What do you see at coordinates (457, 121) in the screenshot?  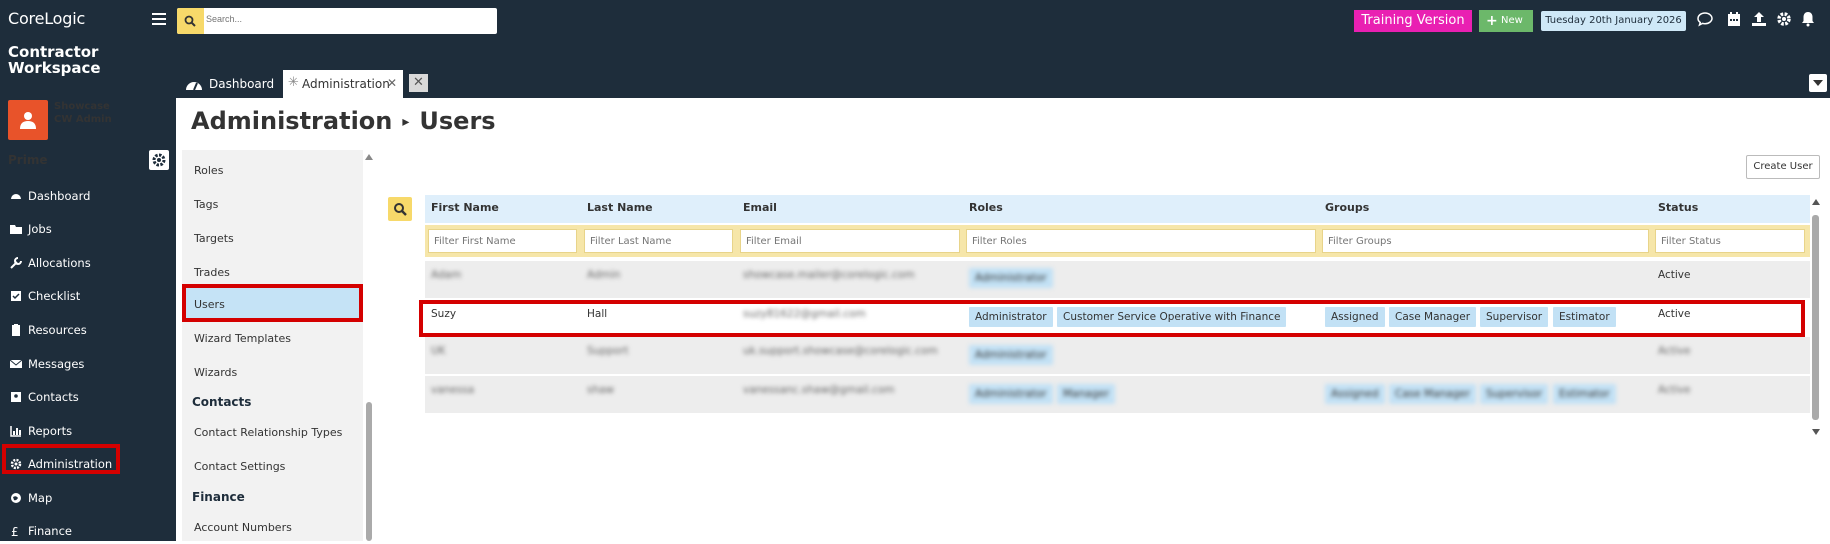 I see `breadcrumb-current: Users` at bounding box center [457, 121].